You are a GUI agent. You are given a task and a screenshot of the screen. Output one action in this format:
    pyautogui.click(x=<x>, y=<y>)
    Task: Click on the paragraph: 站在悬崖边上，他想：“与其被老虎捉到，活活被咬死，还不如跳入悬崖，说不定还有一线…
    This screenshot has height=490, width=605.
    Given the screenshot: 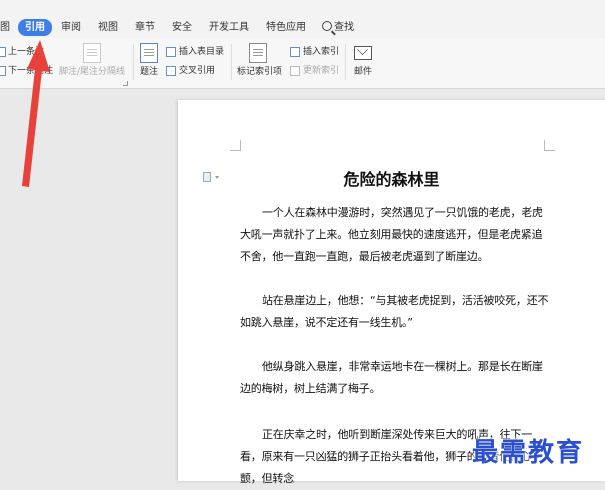 What is the action you would take?
    pyautogui.click(x=394, y=311)
    